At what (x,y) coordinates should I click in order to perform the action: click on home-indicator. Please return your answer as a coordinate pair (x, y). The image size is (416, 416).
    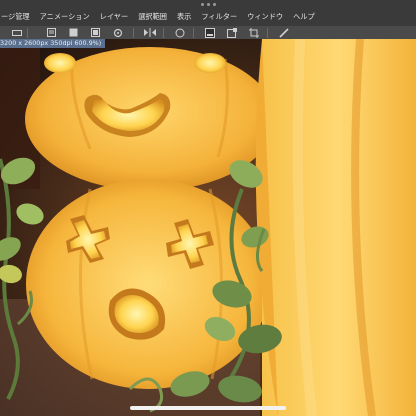
    Looking at the image, I should click on (208, 408).